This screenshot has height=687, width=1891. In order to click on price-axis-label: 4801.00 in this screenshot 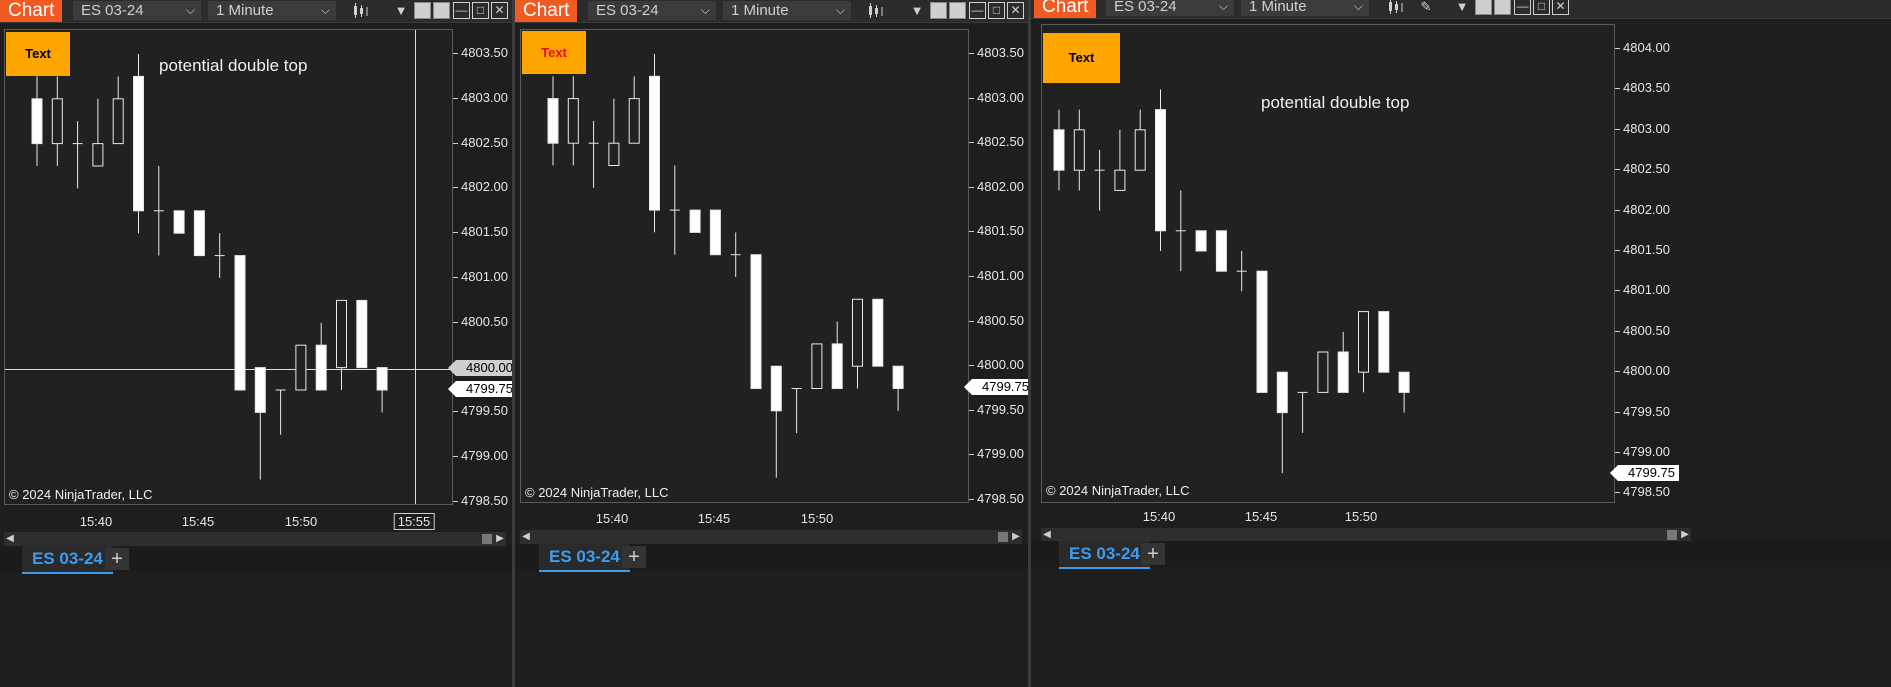, I will do `click(1646, 290)`.